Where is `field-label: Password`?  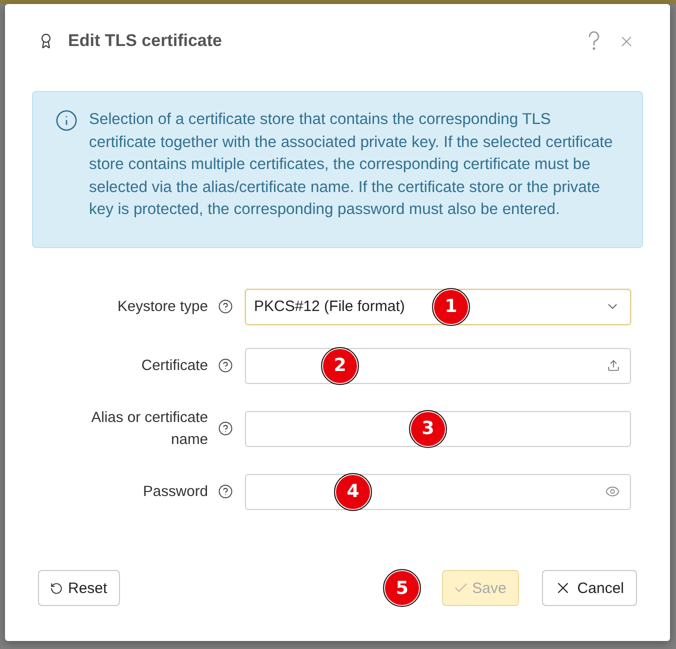
field-label: Password is located at coordinates (175, 492).